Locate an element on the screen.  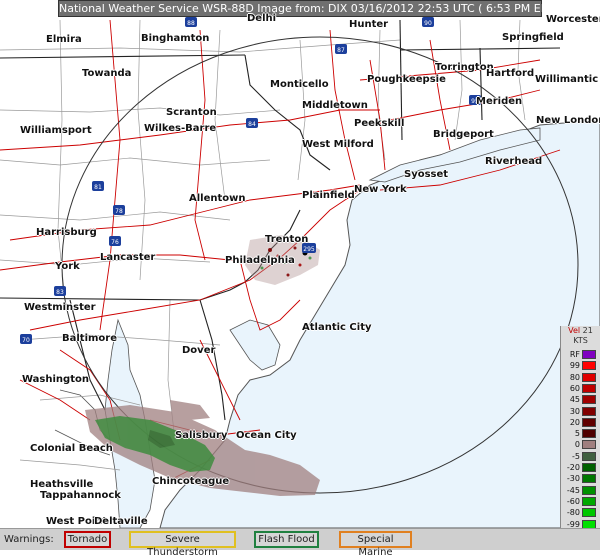
interstate-87-shield: 87 is located at coordinates (341, 49).